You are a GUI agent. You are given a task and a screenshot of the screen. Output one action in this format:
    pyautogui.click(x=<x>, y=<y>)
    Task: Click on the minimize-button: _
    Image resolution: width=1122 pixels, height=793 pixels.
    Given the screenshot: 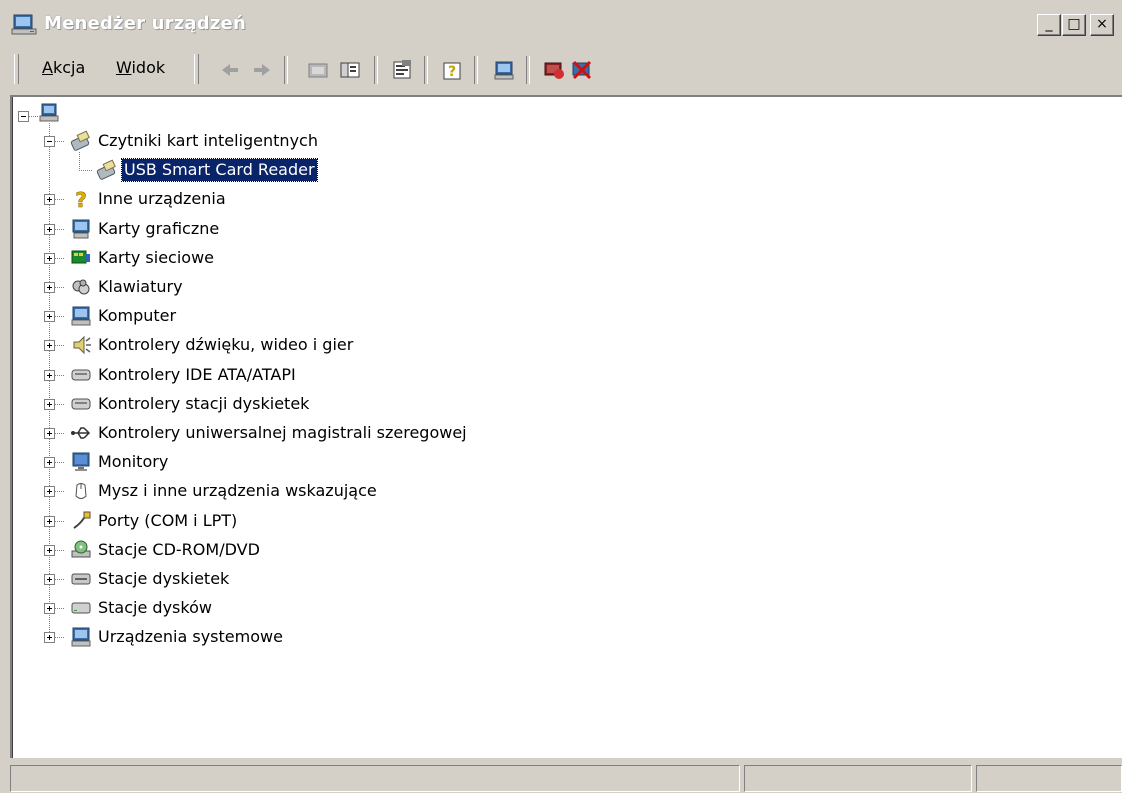 What is the action you would take?
    pyautogui.click(x=1049, y=25)
    